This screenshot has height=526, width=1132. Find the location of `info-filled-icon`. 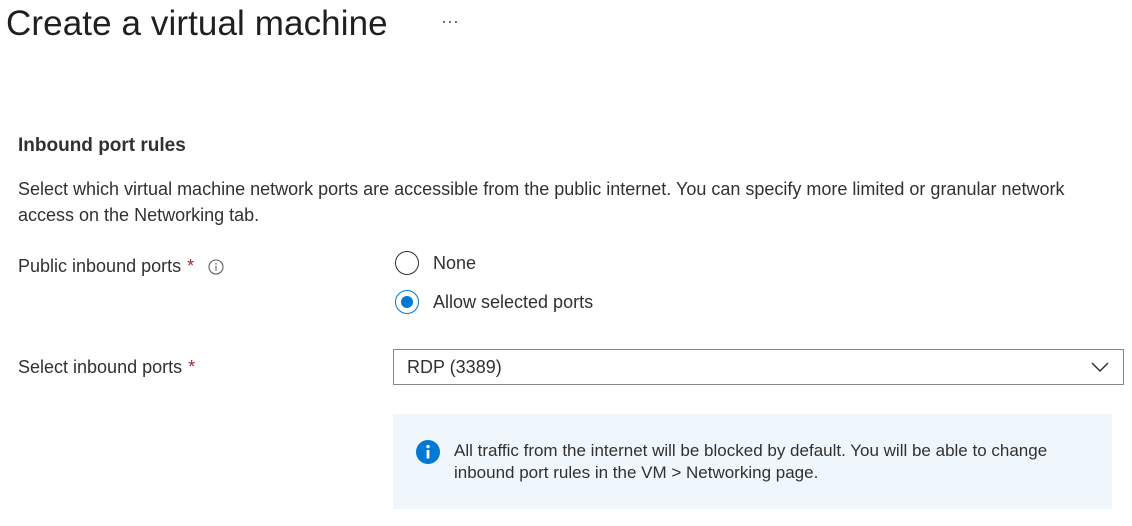

info-filled-icon is located at coordinates (428, 452).